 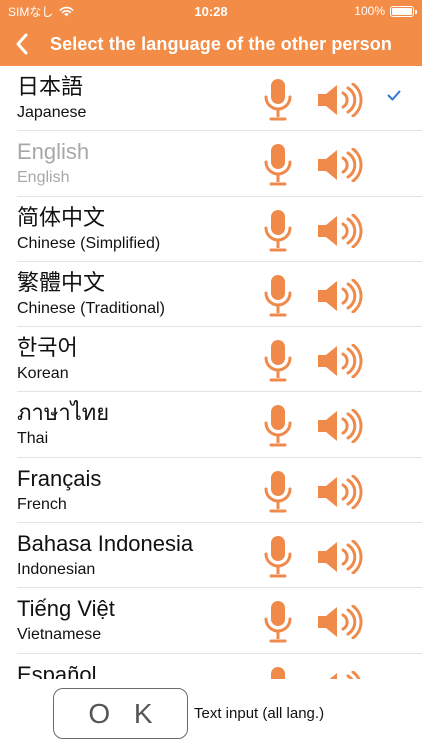 What do you see at coordinates (33, 439) in the screenshot?
I see `language-english-name: Thai` at bounding box center [33, 439].